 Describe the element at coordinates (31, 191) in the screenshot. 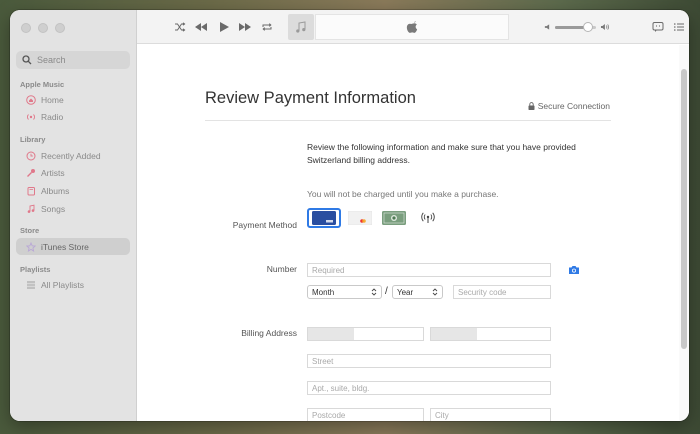

I see `album-icon` at that location.